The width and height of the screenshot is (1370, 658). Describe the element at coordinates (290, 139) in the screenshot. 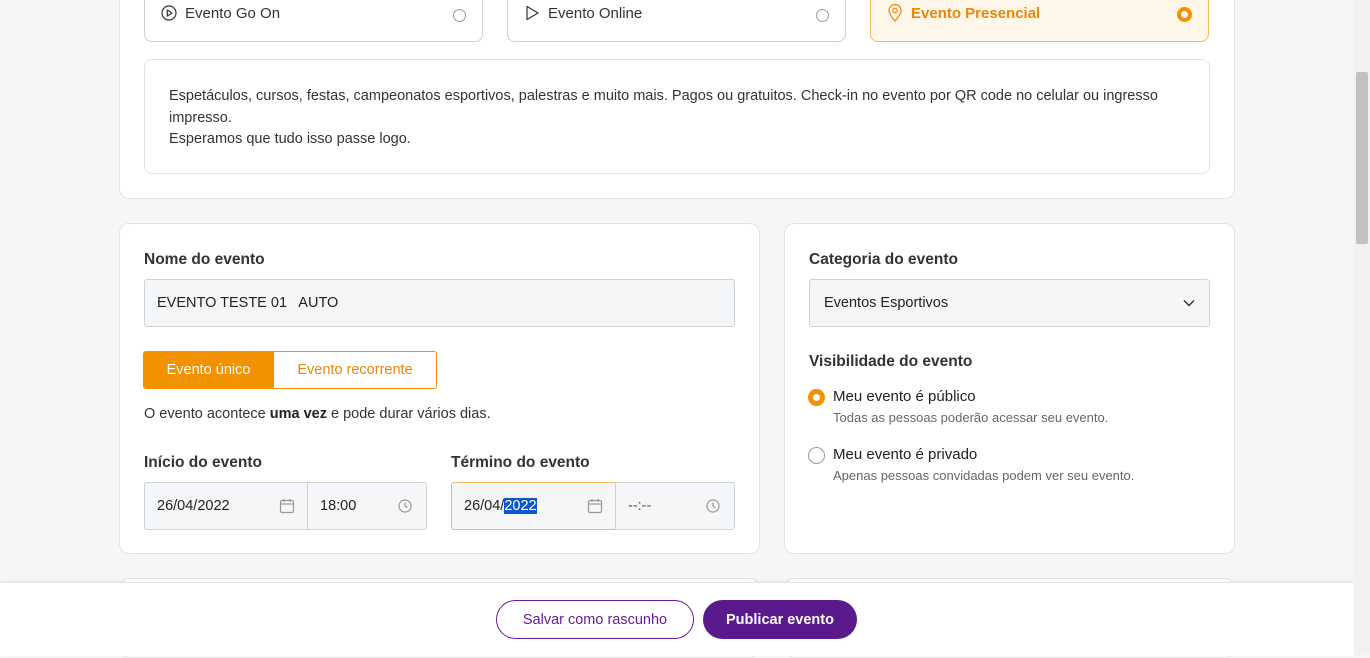

I see `description-note: Esperamos que tudo isso passe logo.` at that location.